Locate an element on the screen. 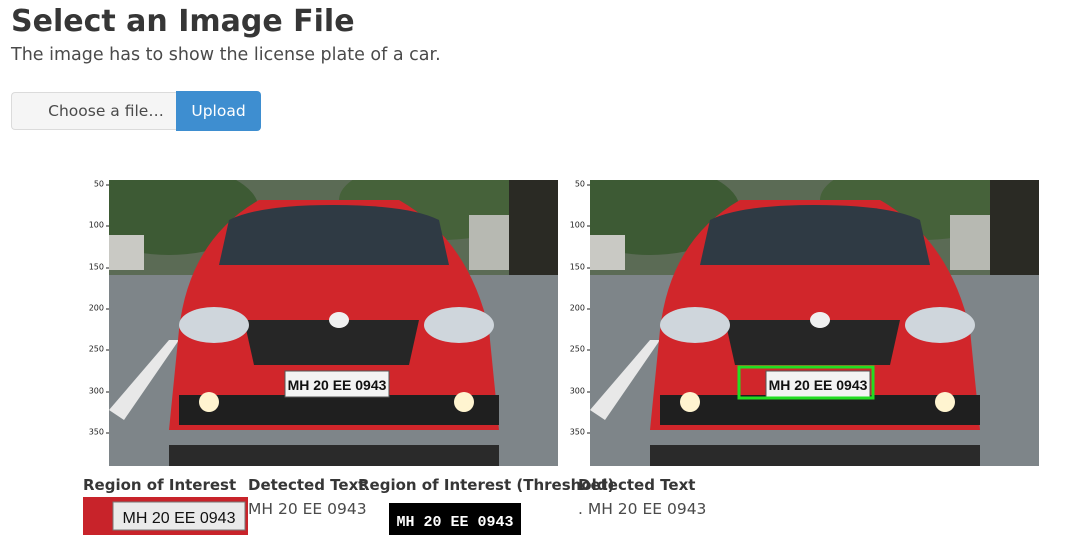 This screenshot has width=1067, height=546. roi-threshold-image: MH 20 EE 0943 is located at coordinates (455, 519).